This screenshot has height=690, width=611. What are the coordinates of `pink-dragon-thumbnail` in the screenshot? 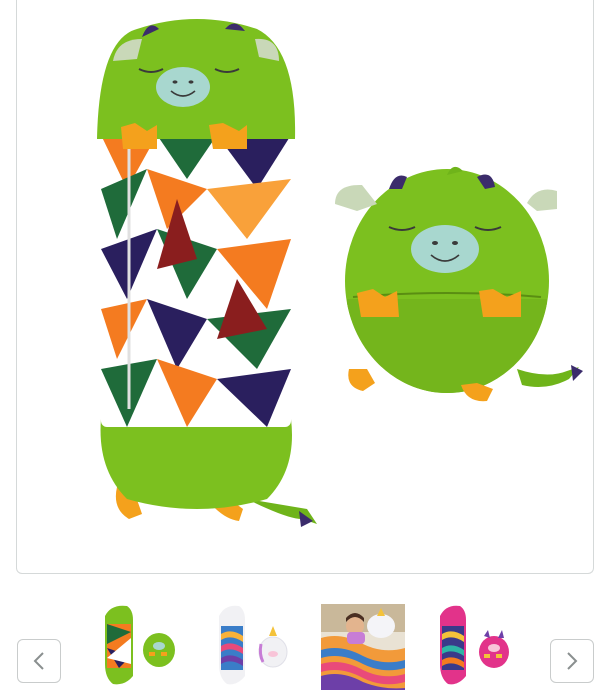 It's located at (474, 647).